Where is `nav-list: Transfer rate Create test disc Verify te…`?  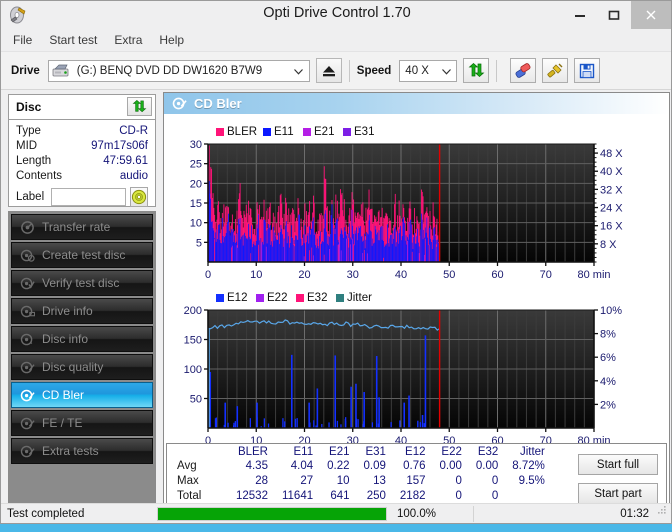 nav-list: Transfer rate Create test disc Verify te… is located at coordinates (82, 367).